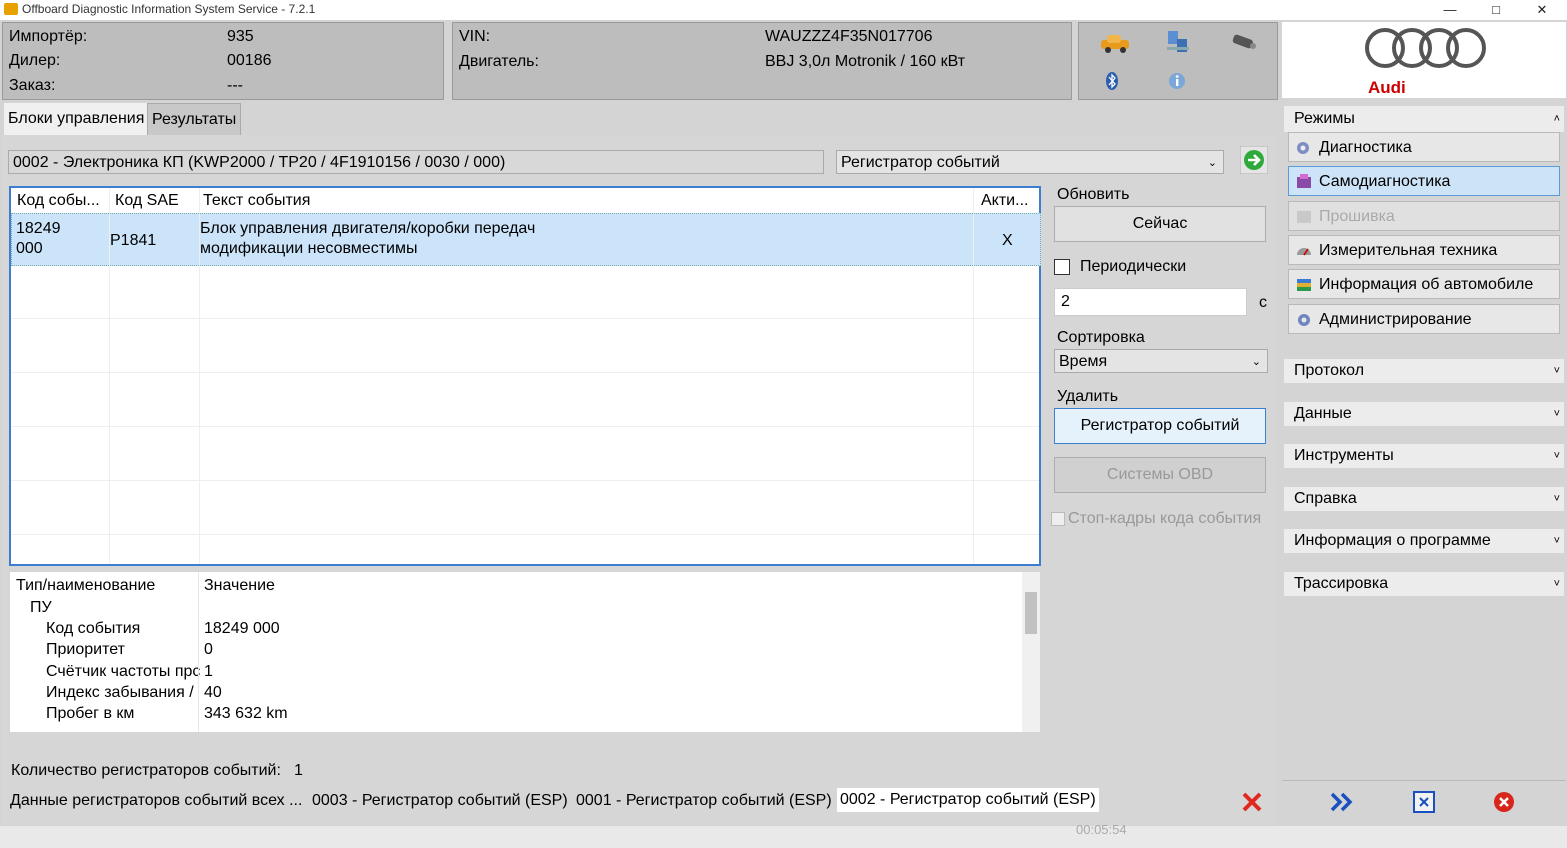 The image size is (1567, 848). Describe the element at coordinates (1323, 413) in the screenshot. I see `section-label: Данные` at that location.